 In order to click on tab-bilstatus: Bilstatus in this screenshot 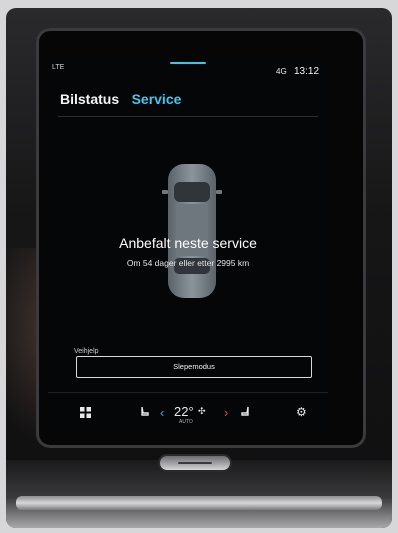, I will do `click(89, 99)`.